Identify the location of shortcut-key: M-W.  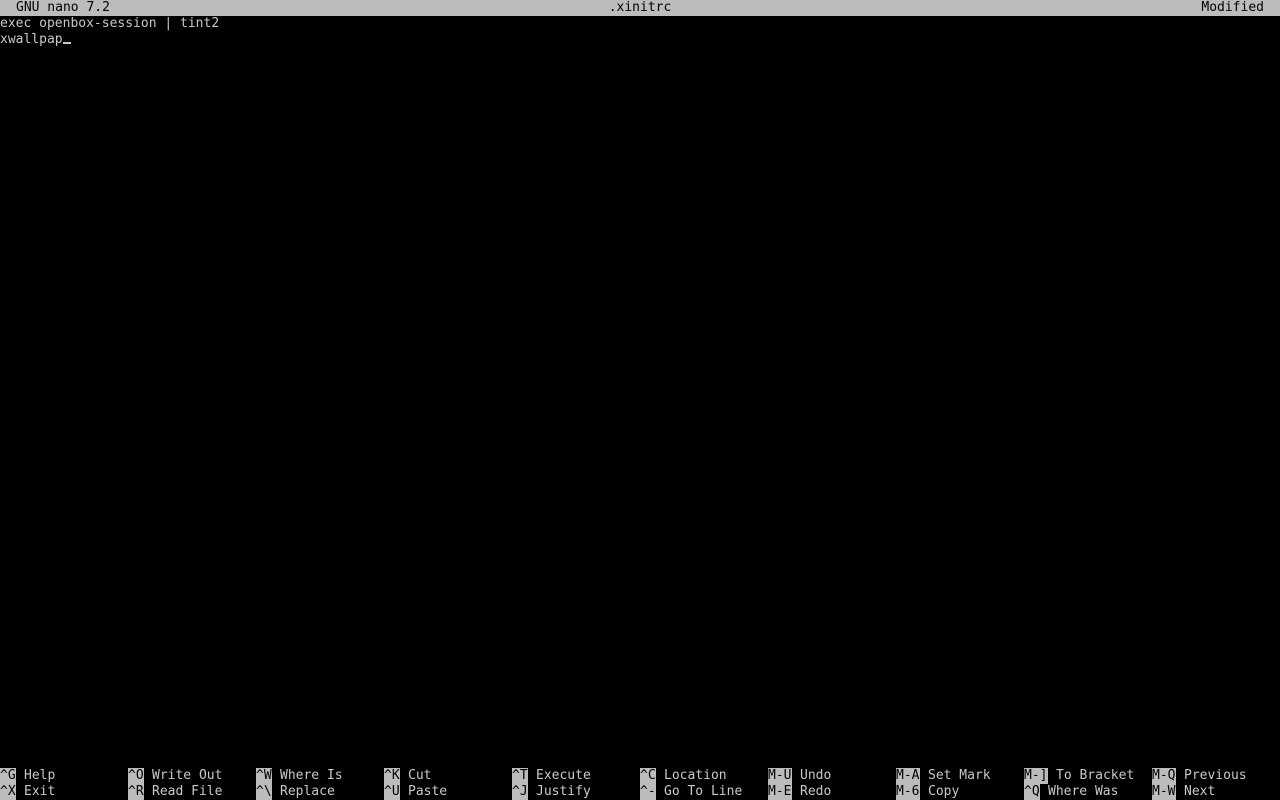
(1164, 792).